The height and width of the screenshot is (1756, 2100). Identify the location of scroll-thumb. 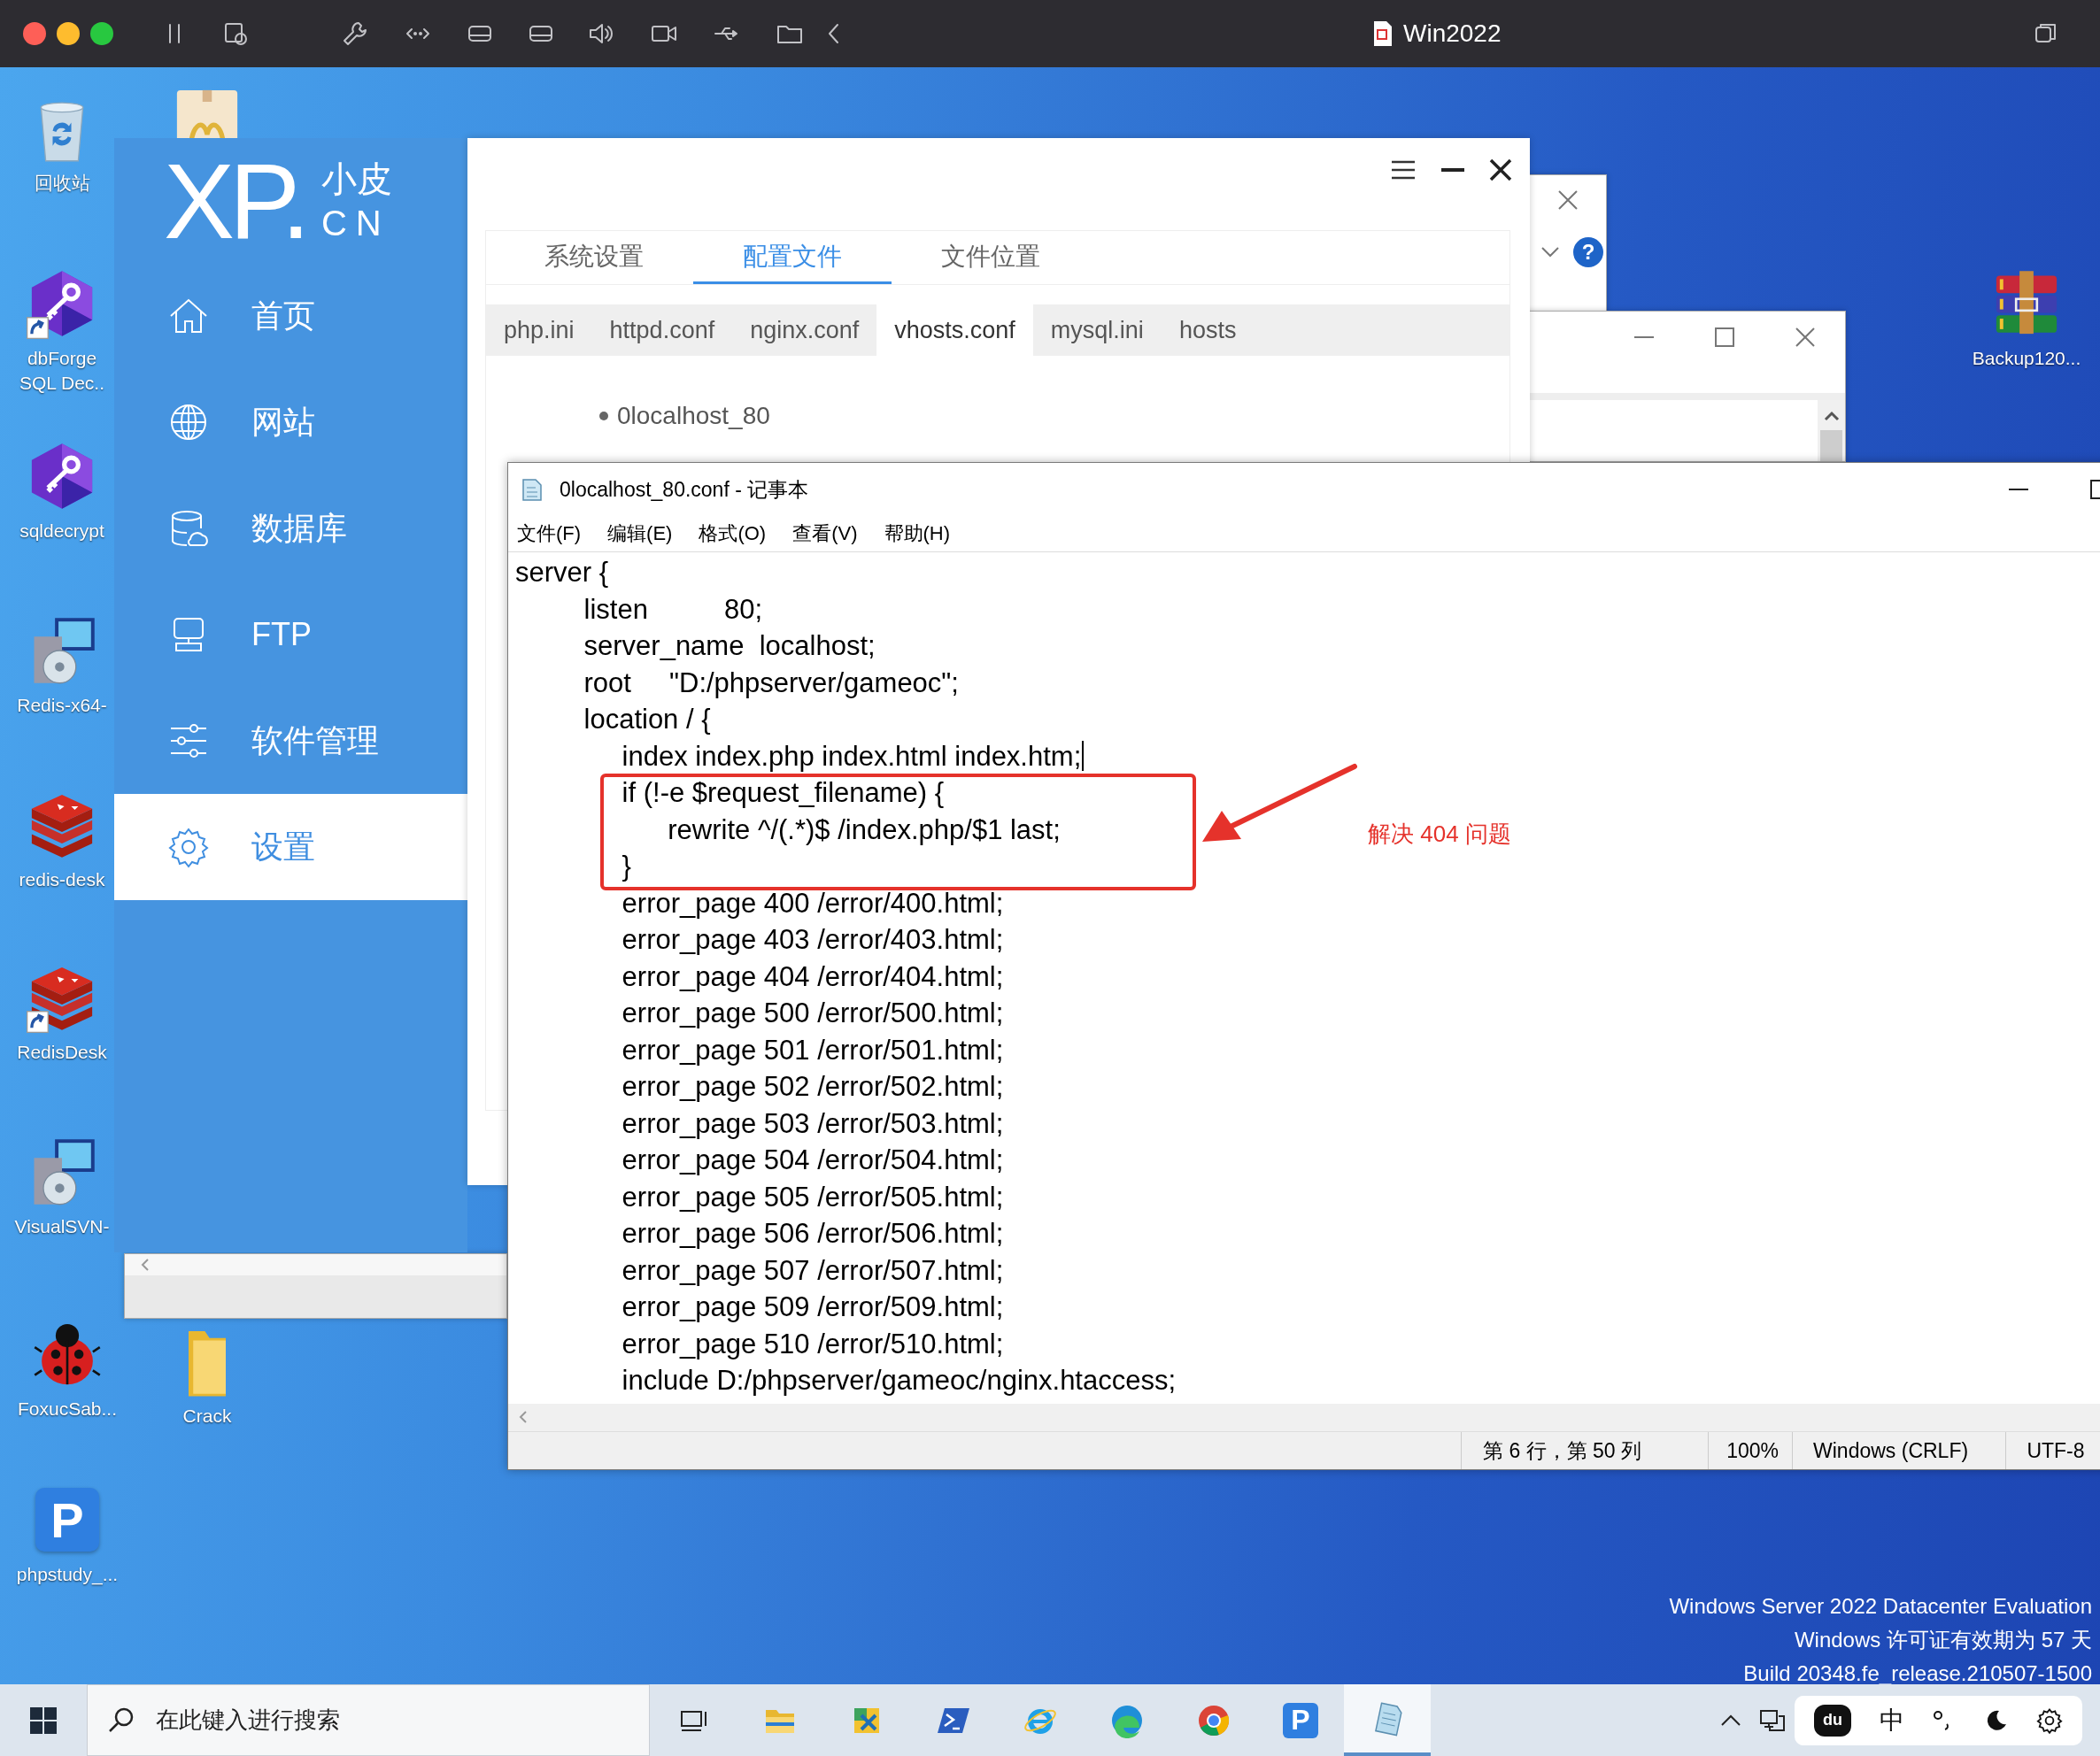
(1831, 445).